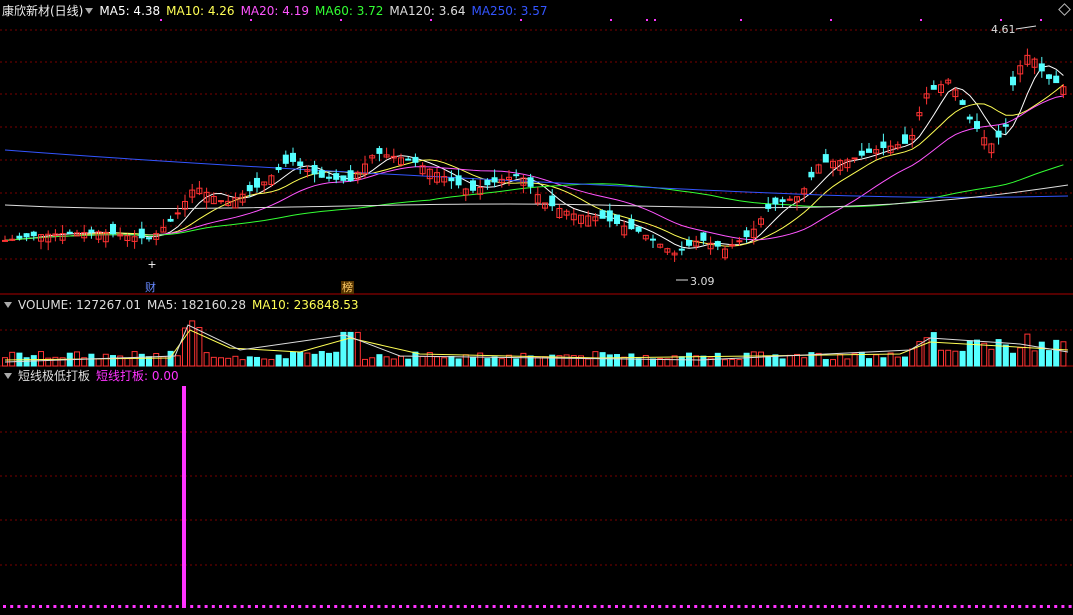 The height and width of the screenshot is (615, 1073). What do you see at coordinates (130, 11) in the screenshot?
I see `ma5-legend: MA5: 4.38` at bounding box center [130, 11].